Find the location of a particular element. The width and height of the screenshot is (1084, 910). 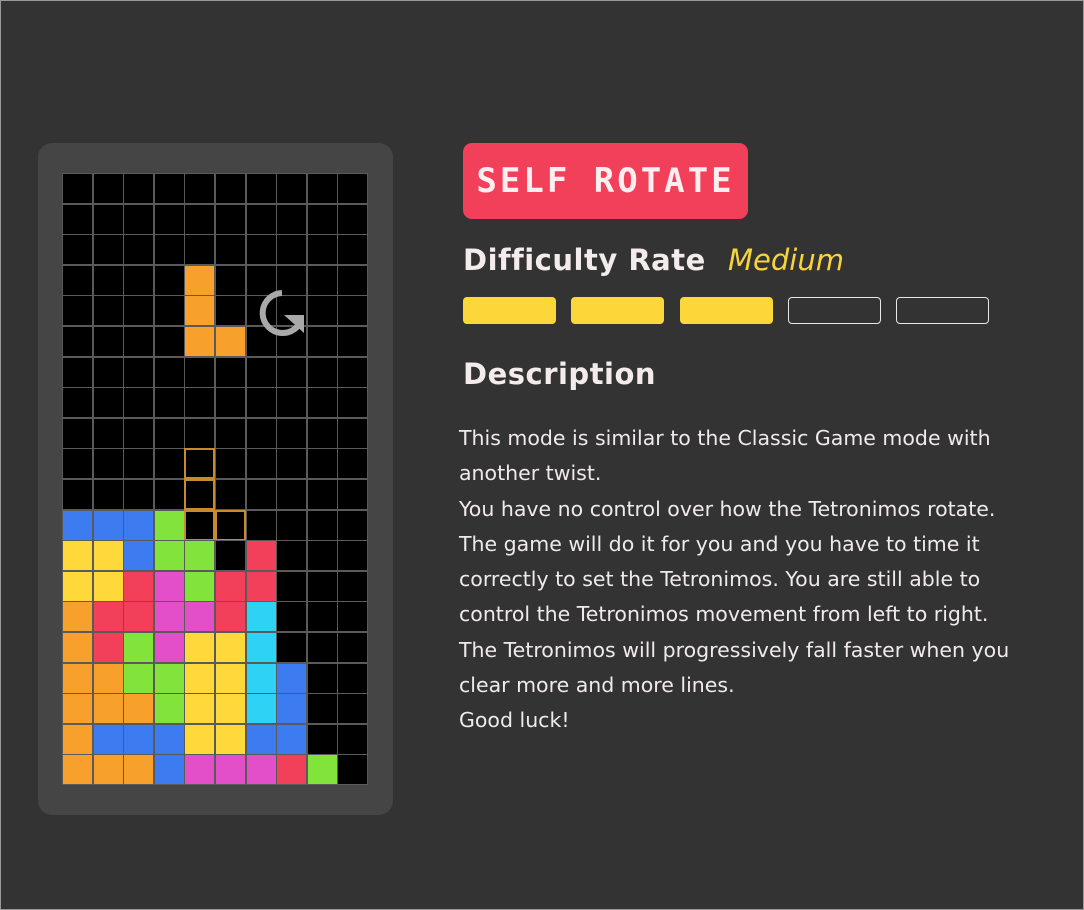

difficulty-value: Medium is located at coordinates (786, 260).